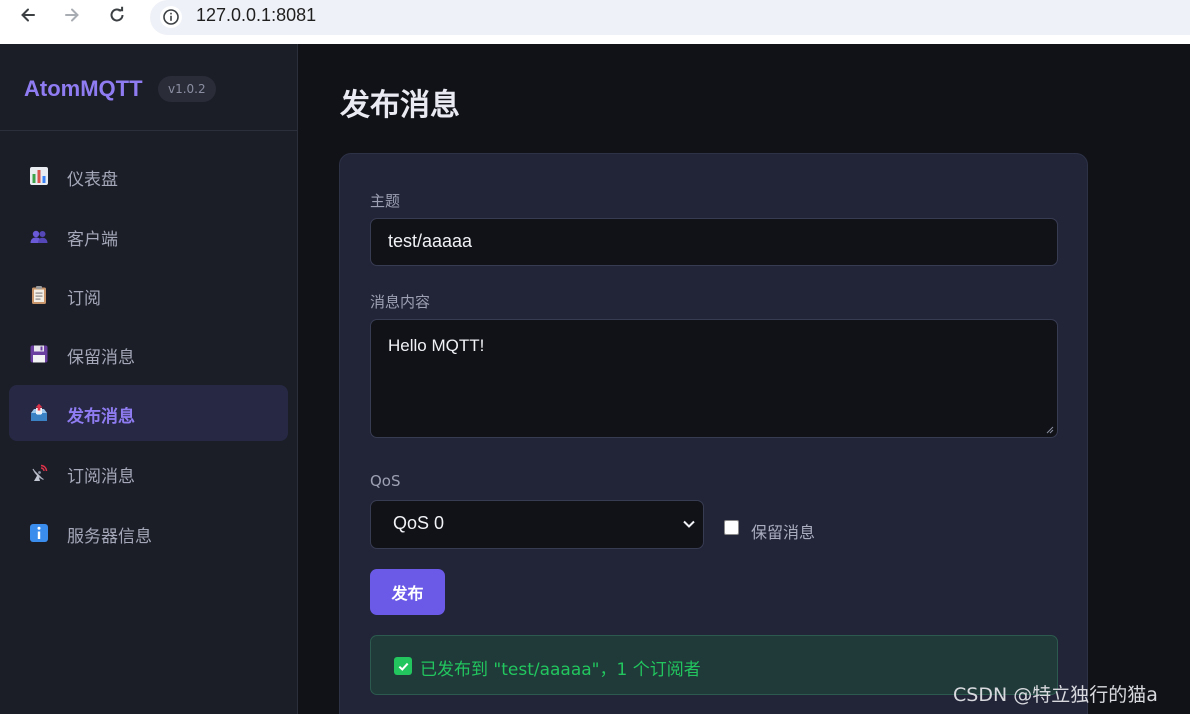 This screenshot has width=1190, height=714. Describe the element at coordinates (39, 533) in the screenshot. I see `information-icon` at that location.